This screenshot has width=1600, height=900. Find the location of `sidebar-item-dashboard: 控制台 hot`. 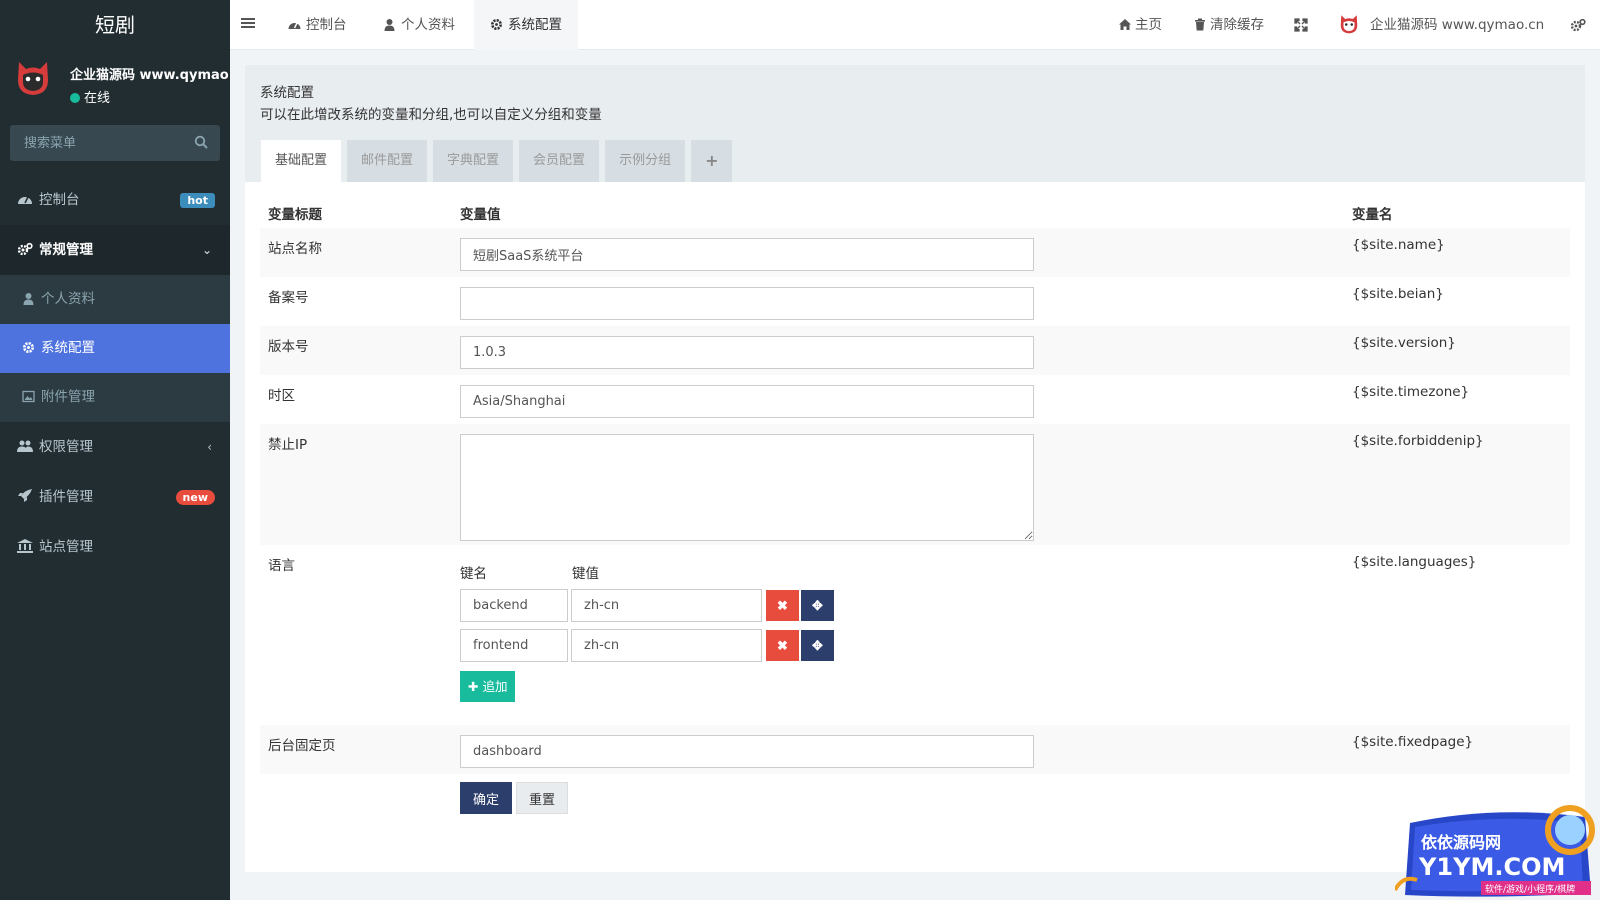

sidebar-item-dashboard: 控制台 hot is located at coordinates (115, 200).